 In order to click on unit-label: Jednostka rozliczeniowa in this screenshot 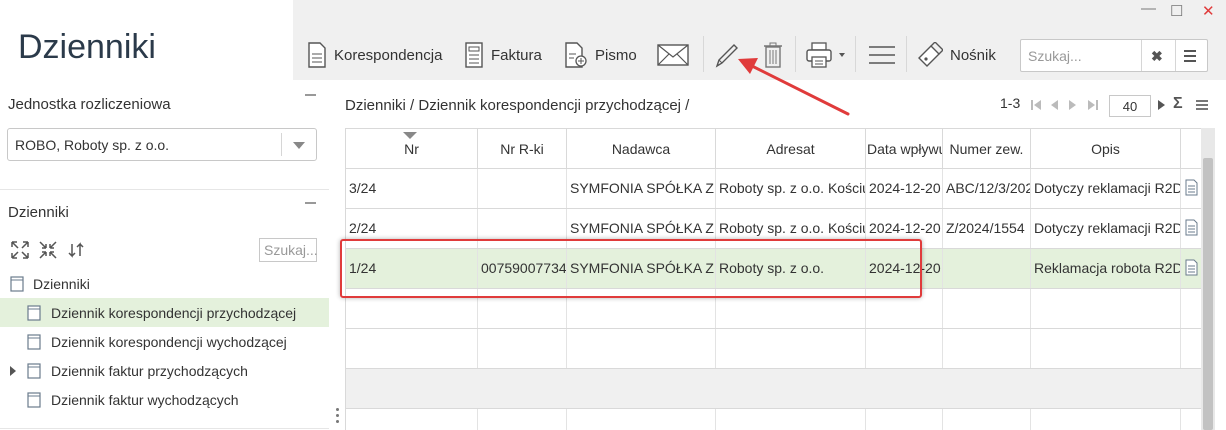, I will do `click(89, 104)`.